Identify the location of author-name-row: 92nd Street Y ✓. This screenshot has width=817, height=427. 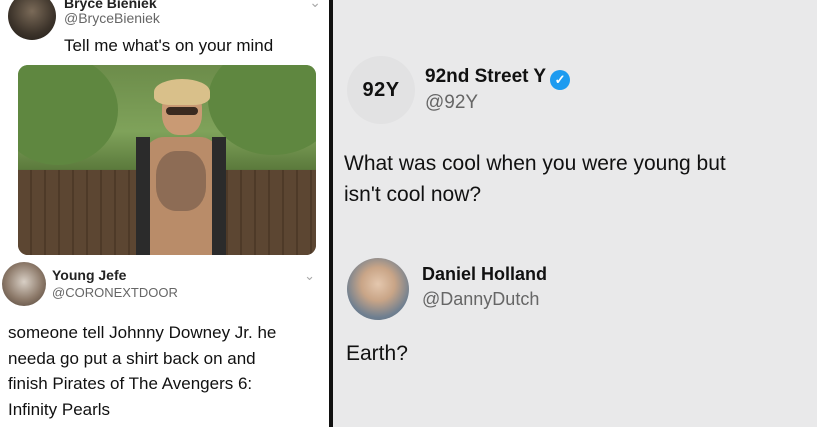
(498, 78).